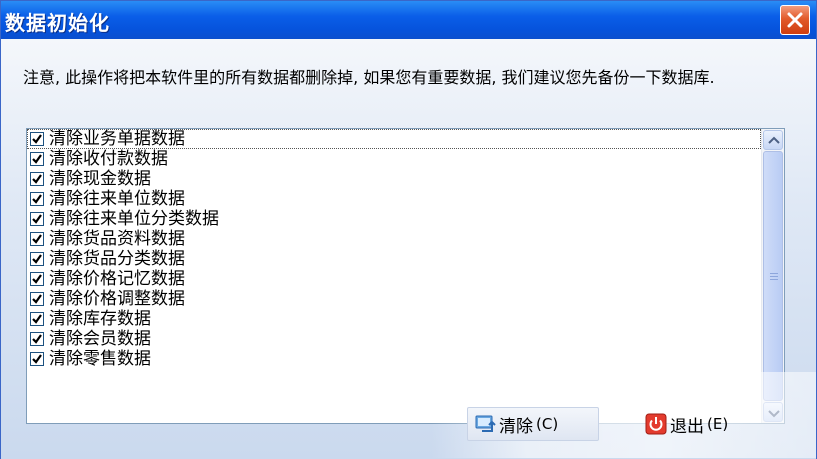 Image resolution: width=817 pixels, height=459 pixels. What do you see at coordinates (408, 20) in the screenshot?
I see `title-bar: 数据初始化` at bounding box center [408, 20].